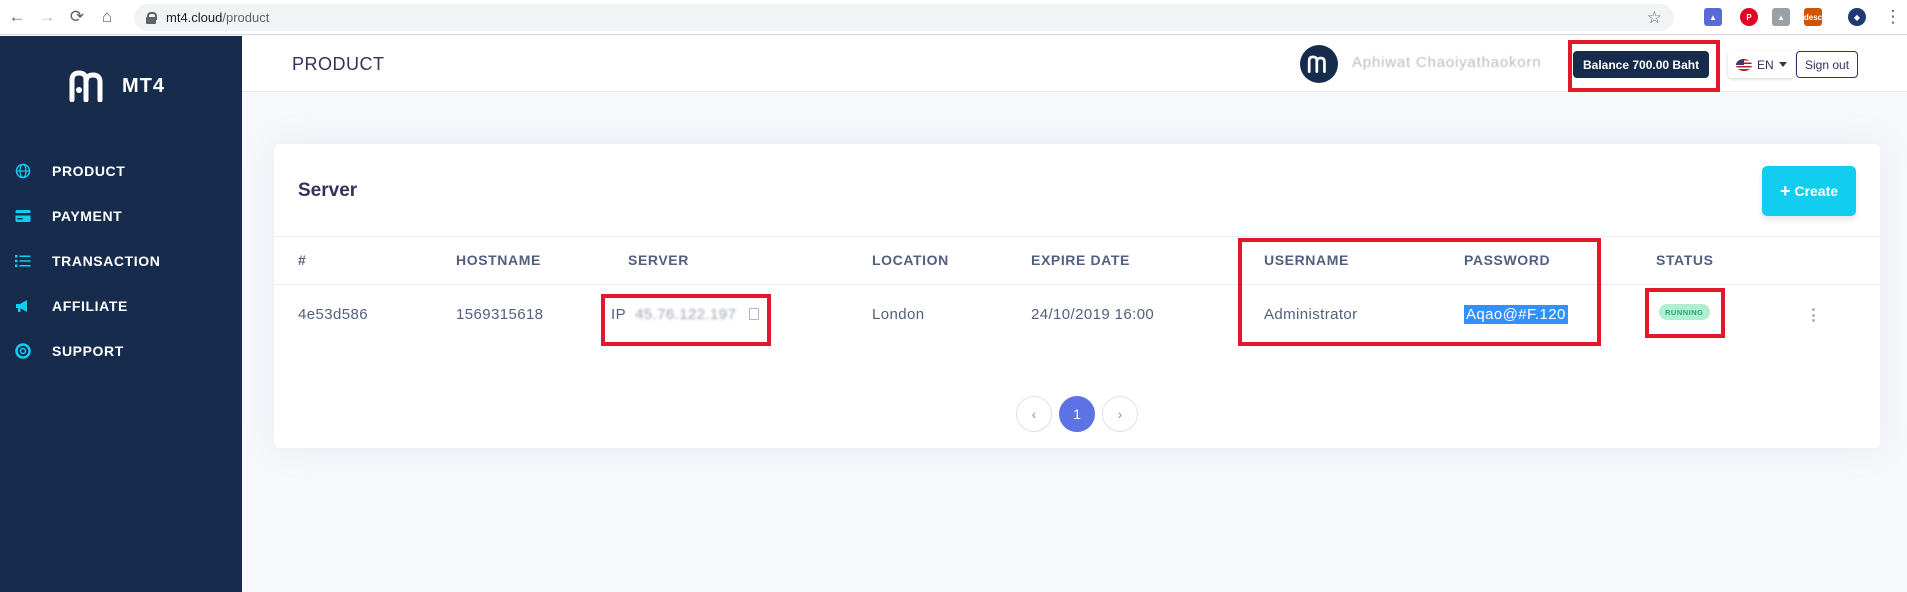 This screenshot has height=592, width=1907. I want to click on col-header-expire-date: EXPIRE DATE, so click(1080, 260).